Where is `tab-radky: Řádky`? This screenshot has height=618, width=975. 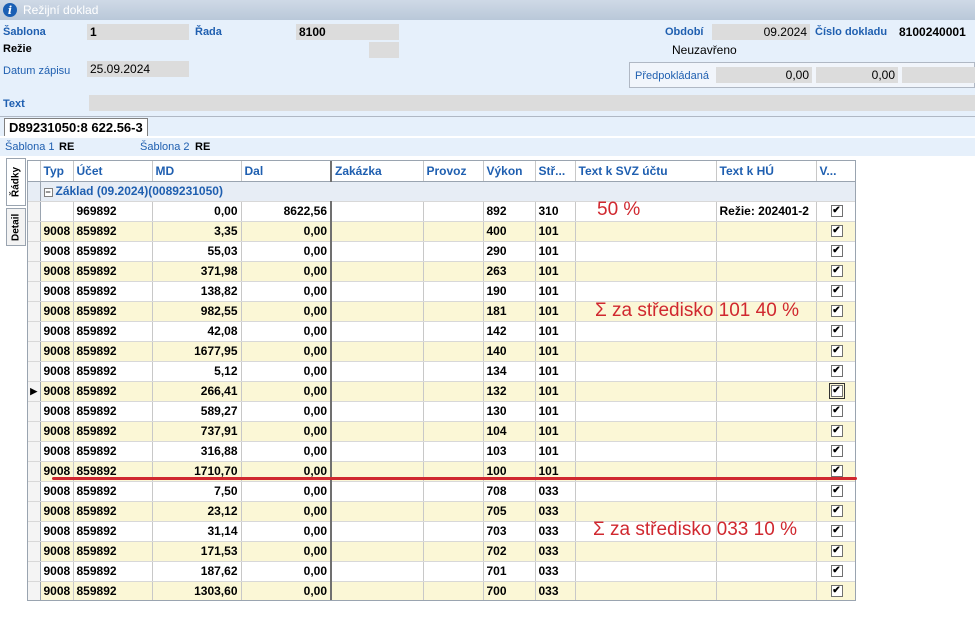
tab-radky: Řádky is located at coordinates (16, 182).